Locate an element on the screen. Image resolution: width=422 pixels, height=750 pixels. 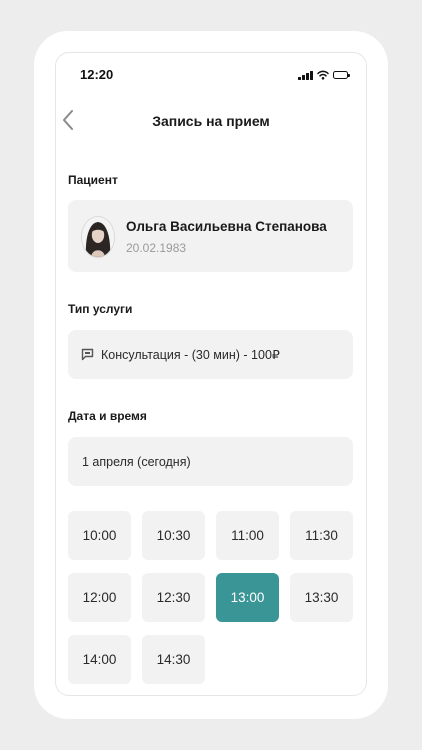
status-icons is located at coordinates (324, 75).